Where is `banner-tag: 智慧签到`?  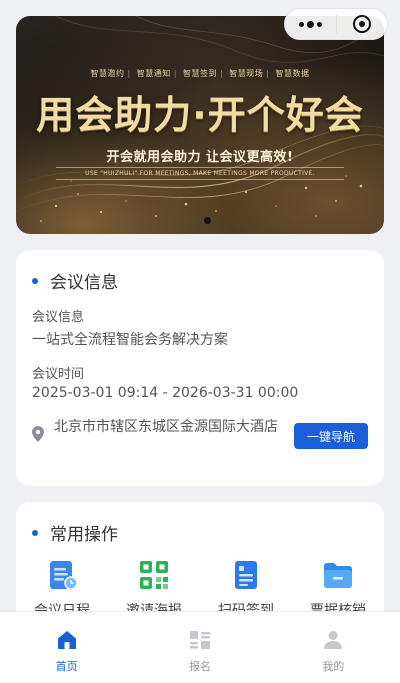 banner-tag: 智慧签到 is located at coordinates (200, 73).